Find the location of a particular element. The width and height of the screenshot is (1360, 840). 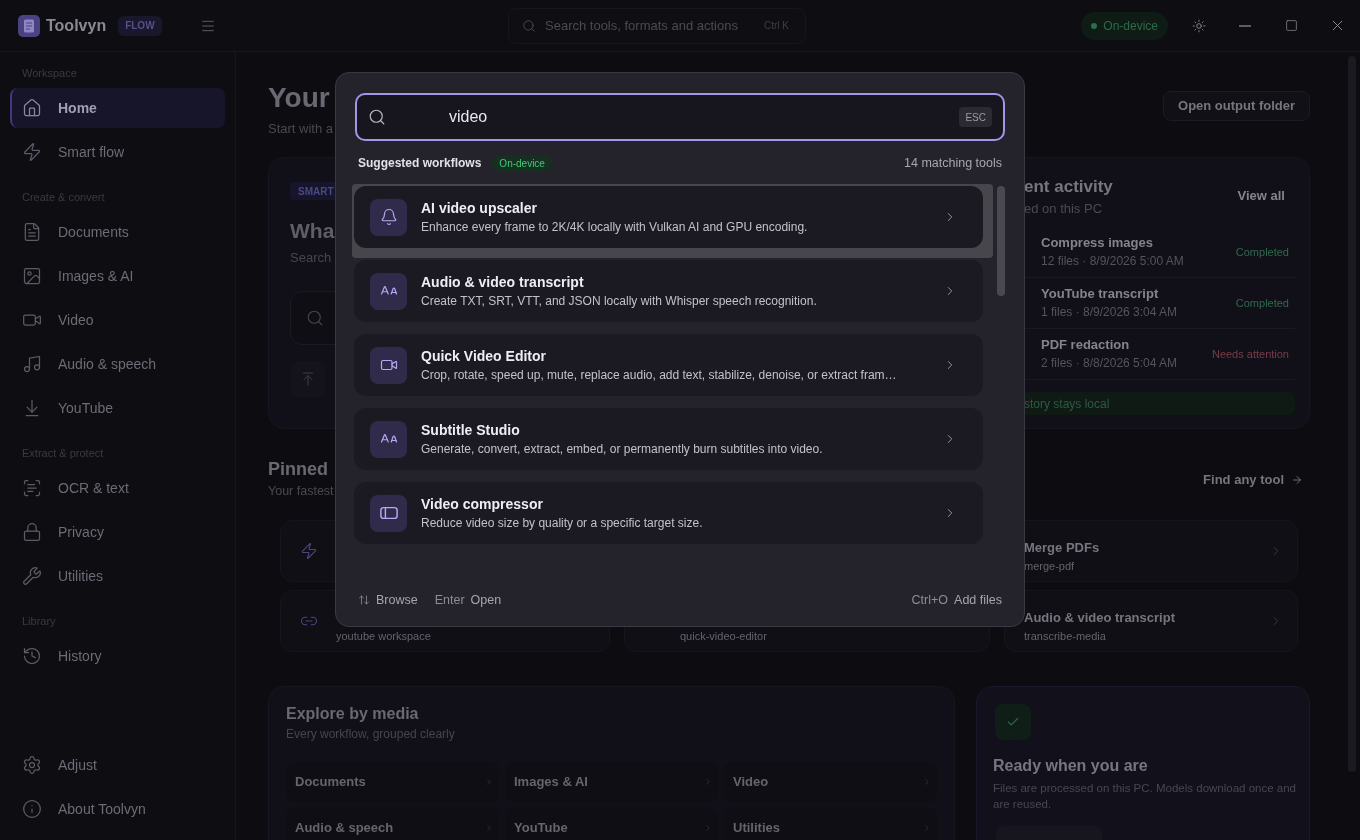

card-subtitle: ed on this PC is located at coordinates (1064, 209).